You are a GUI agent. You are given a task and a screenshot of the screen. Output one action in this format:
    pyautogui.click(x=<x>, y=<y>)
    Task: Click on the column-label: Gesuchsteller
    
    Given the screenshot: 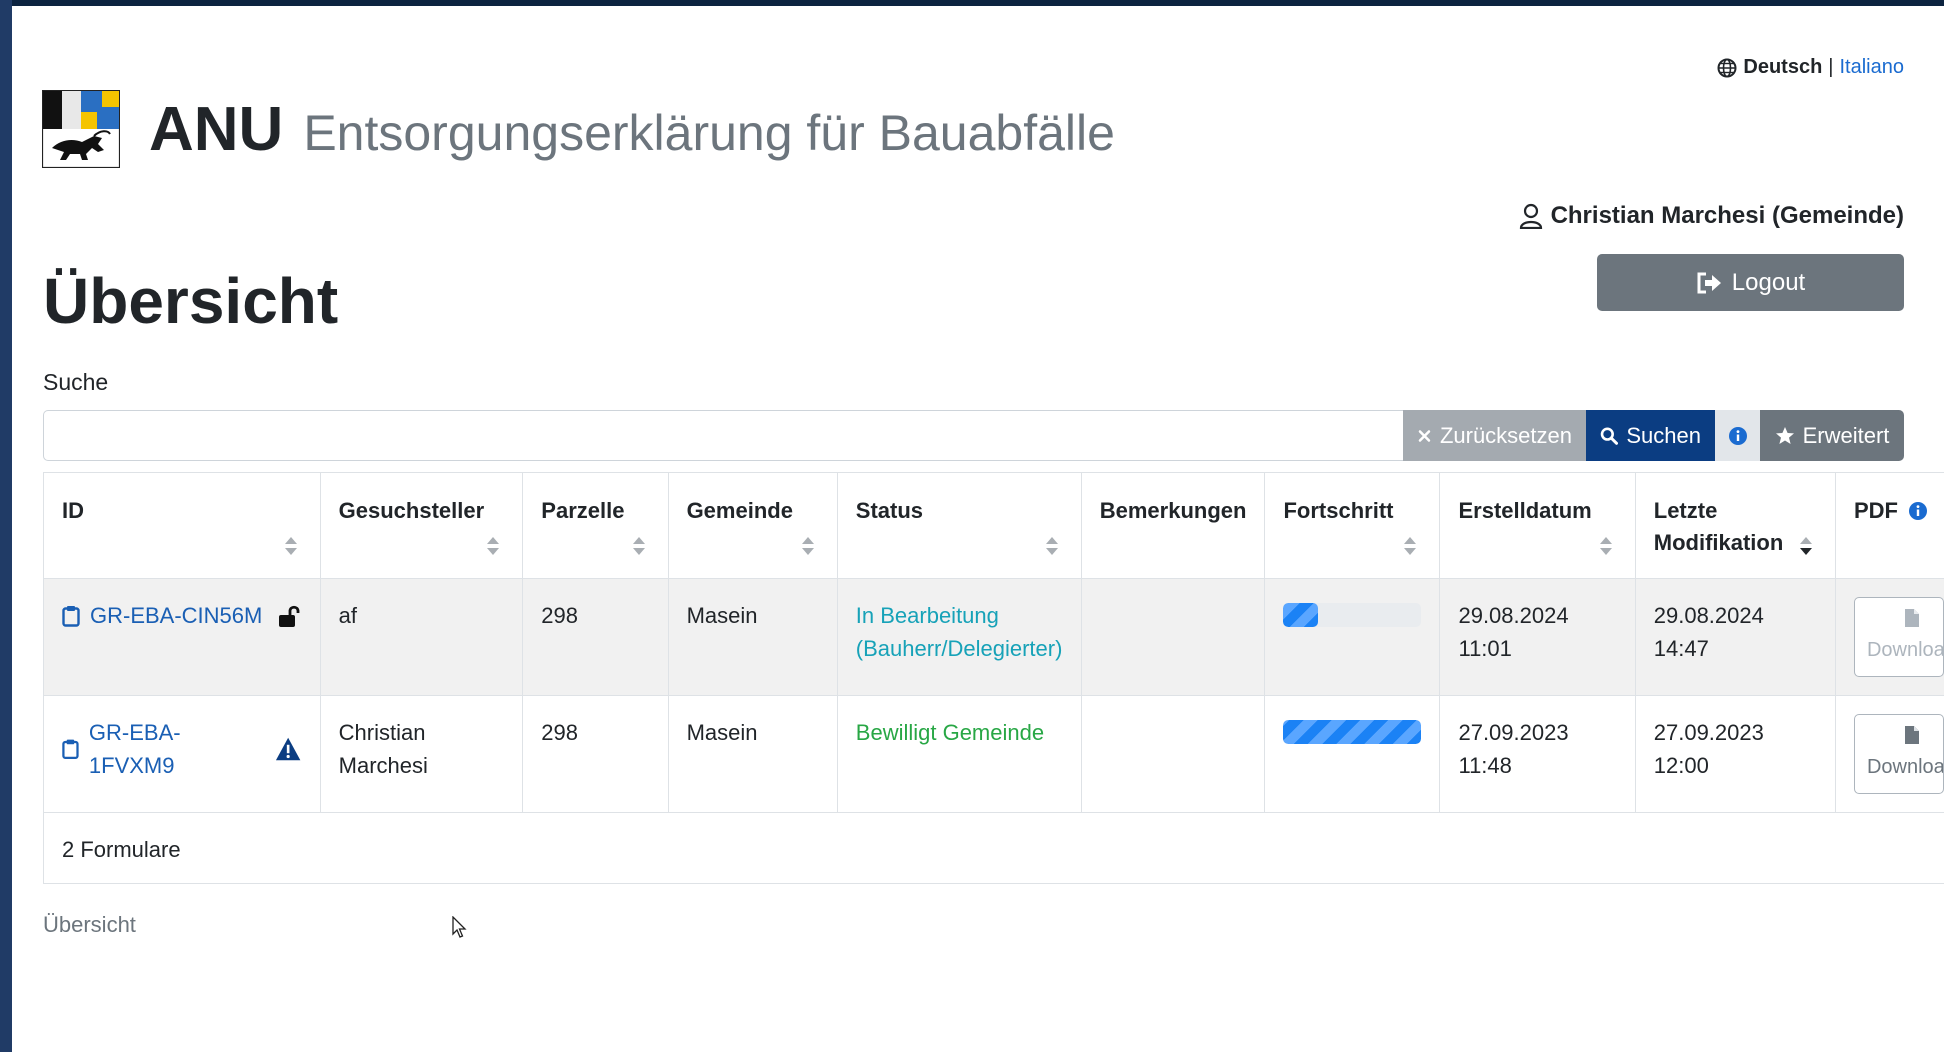 What is the action you would take?
    pyautogui.click(x=411, y=510)
    